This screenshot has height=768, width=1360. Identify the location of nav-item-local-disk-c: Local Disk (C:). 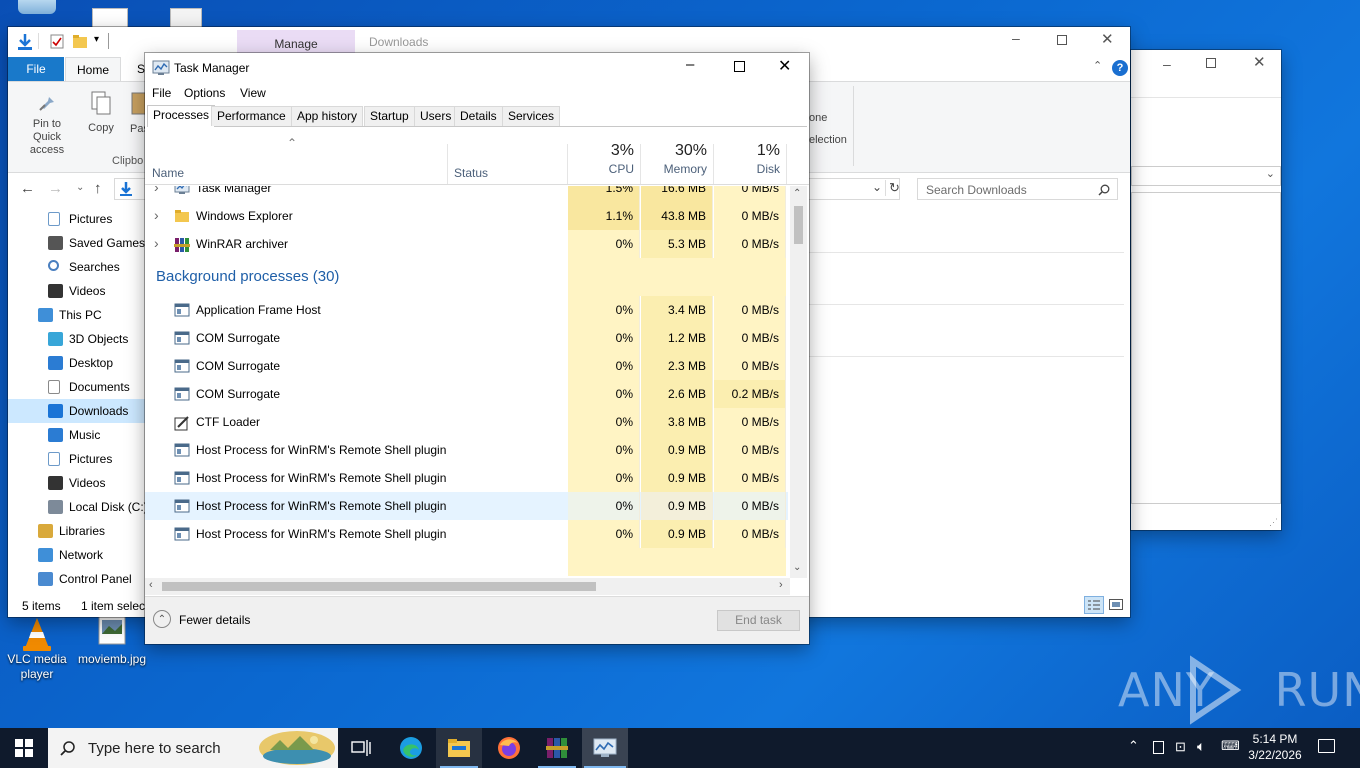
(77, 507).